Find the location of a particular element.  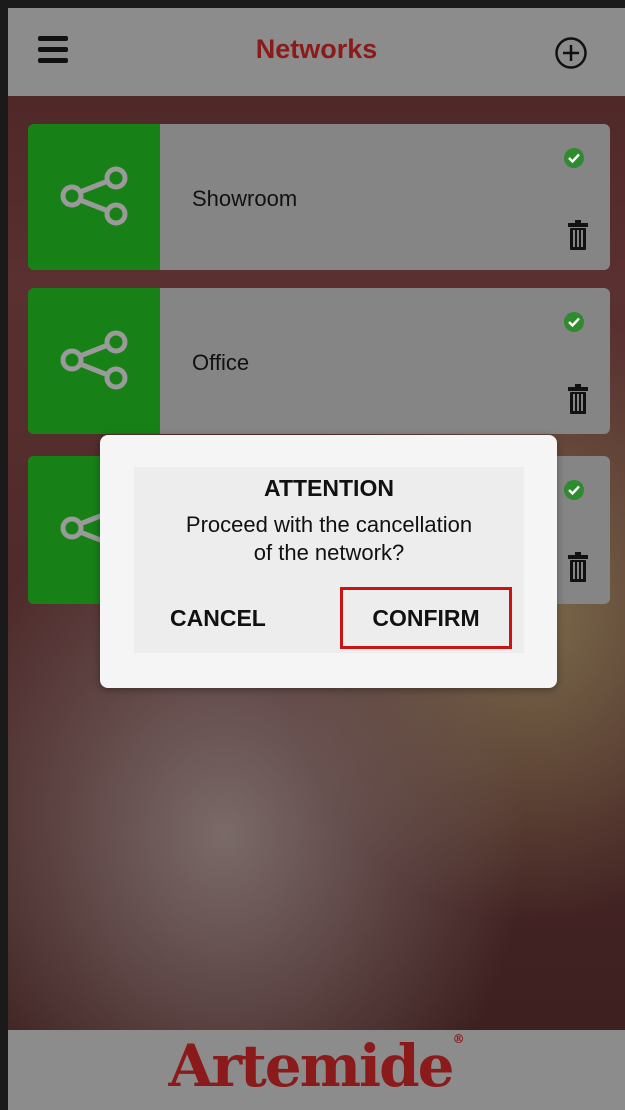

network-item-office: Office is located at coordinates (319, 361).